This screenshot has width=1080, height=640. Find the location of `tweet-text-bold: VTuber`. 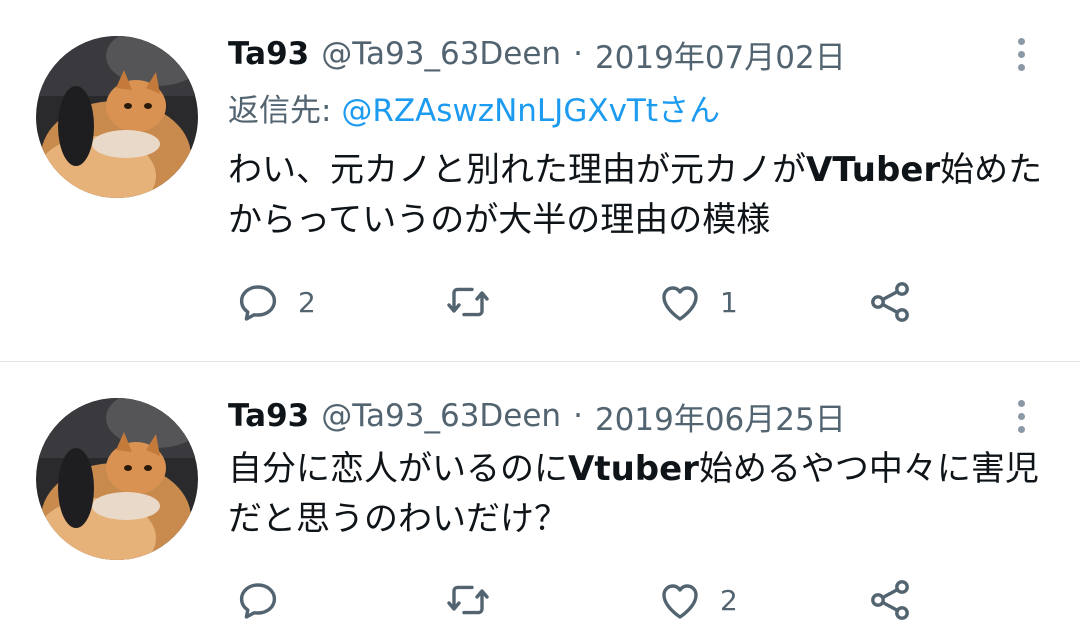

tweet-text-bold: VTuber is located at coordinates (873, 170).